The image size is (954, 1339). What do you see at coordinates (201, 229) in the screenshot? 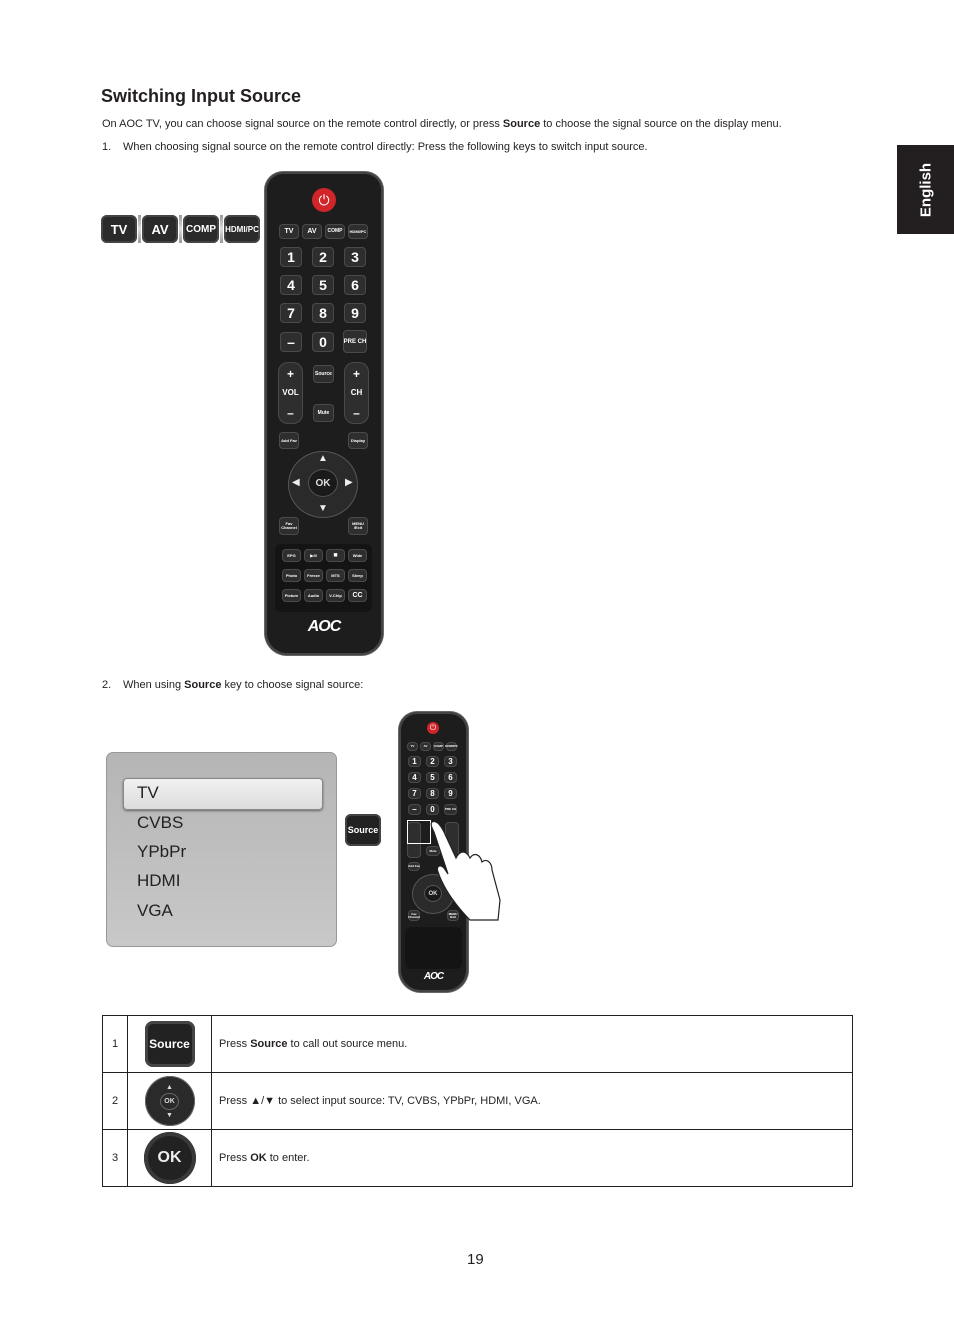
I see `comp-key: COMP` at bounding box center [201, 229].